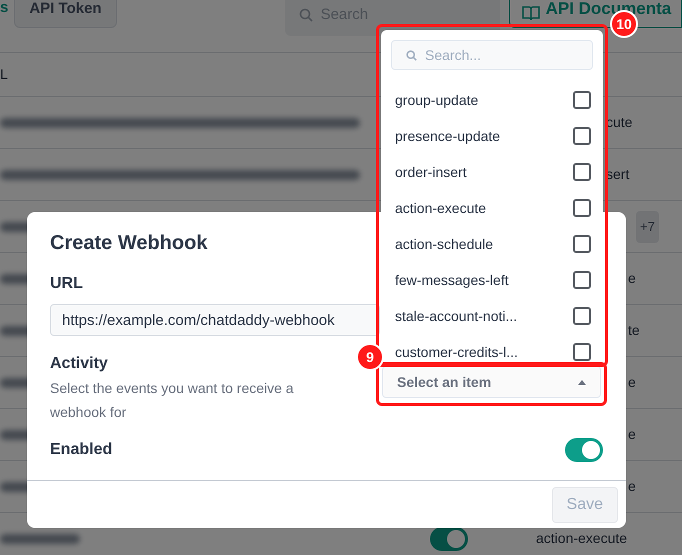 Image resolution: width=682 pixels, height=555 pixels. What do you see at coordinates (440, 208) in the screenshot?
I see `option-label: action-execute` at bounding box center [440, 208].